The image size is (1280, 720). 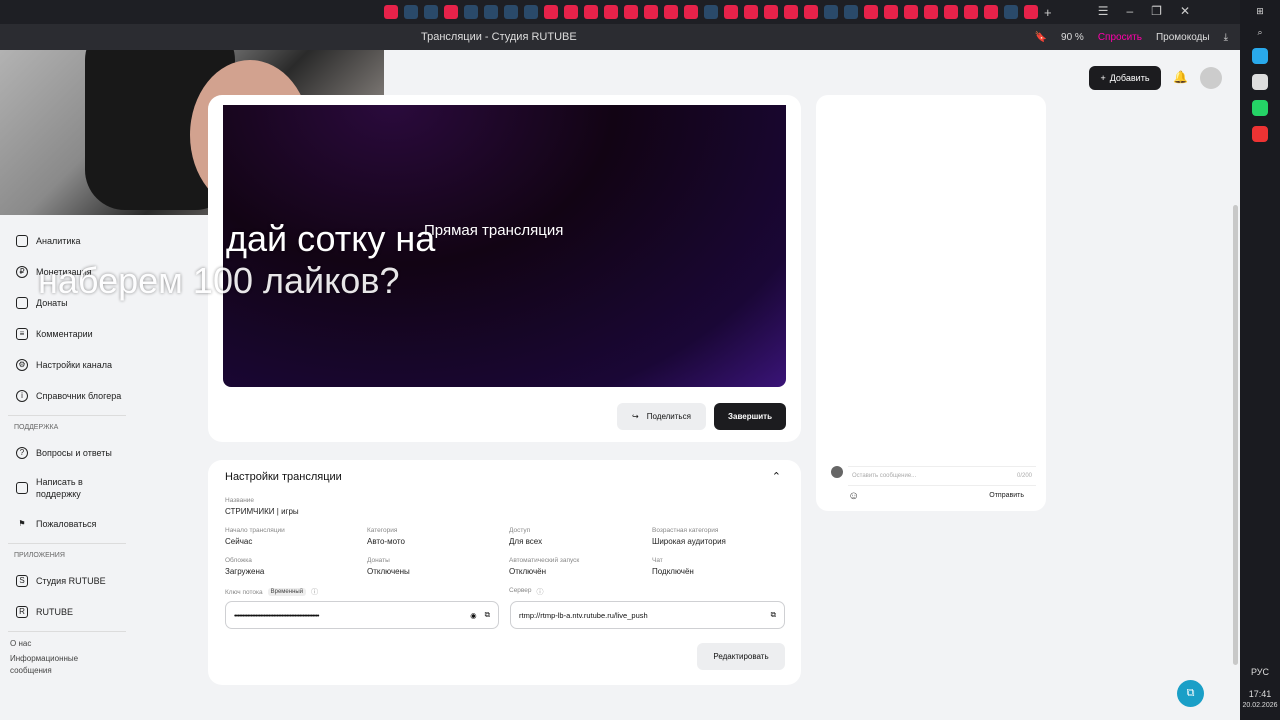 I want to click on footer-info: Информационные сообщения, so click(x=40, y=665).